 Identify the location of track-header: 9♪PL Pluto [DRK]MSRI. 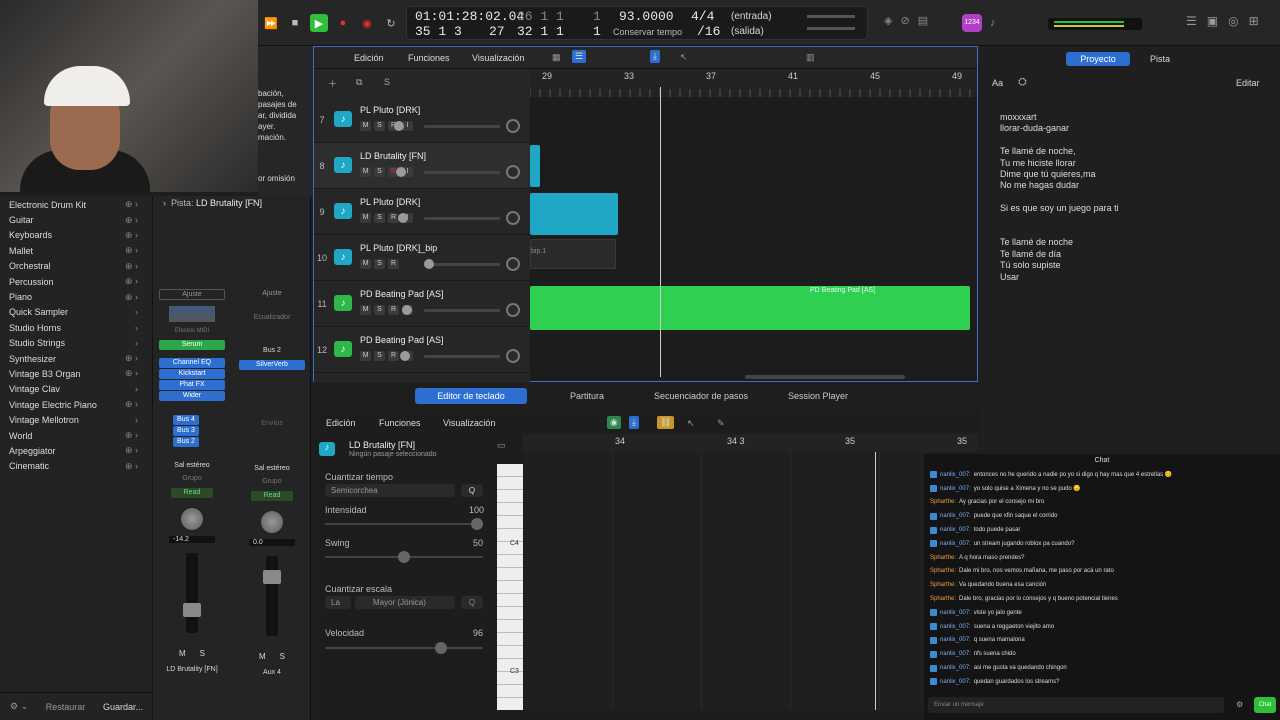
(422, 212).